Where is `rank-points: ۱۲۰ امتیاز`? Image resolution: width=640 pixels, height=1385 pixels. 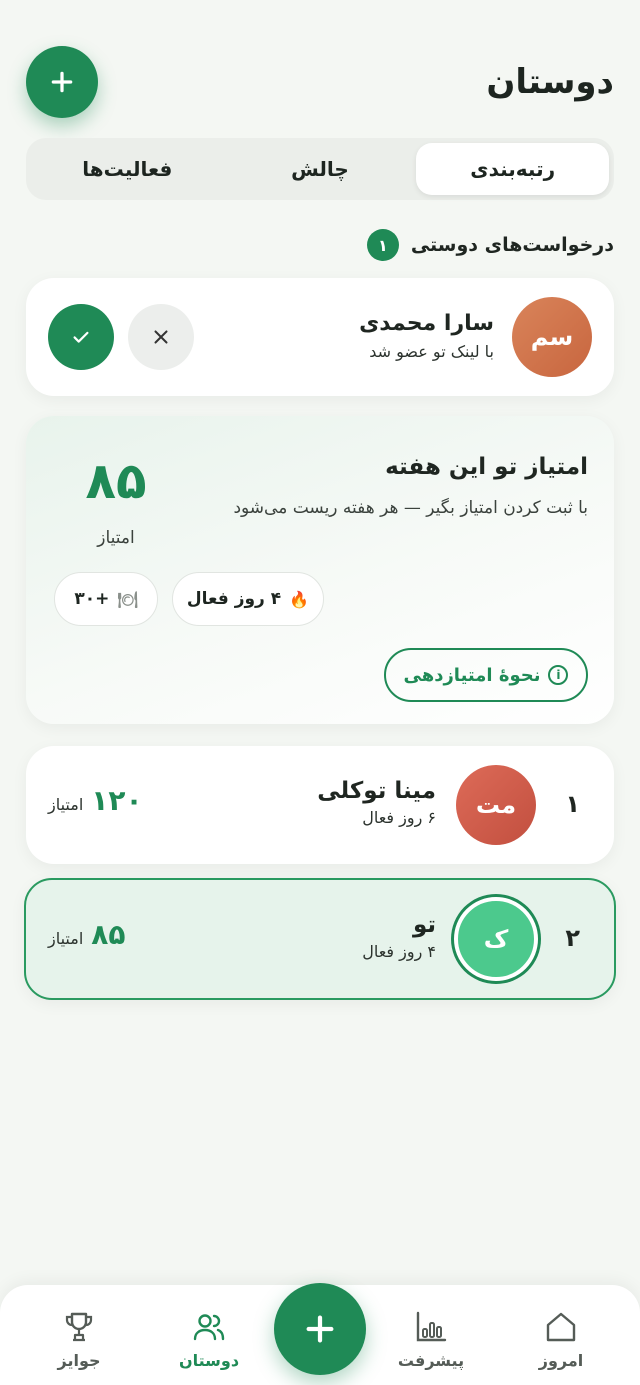 rank-points: ۱۲۰ امتیاز is located at coordinates (95, 800).